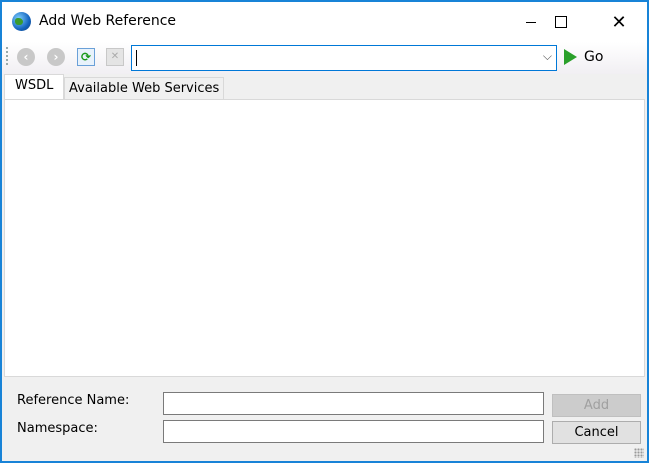  I want to click on add-button: Add, so click(596, 405).